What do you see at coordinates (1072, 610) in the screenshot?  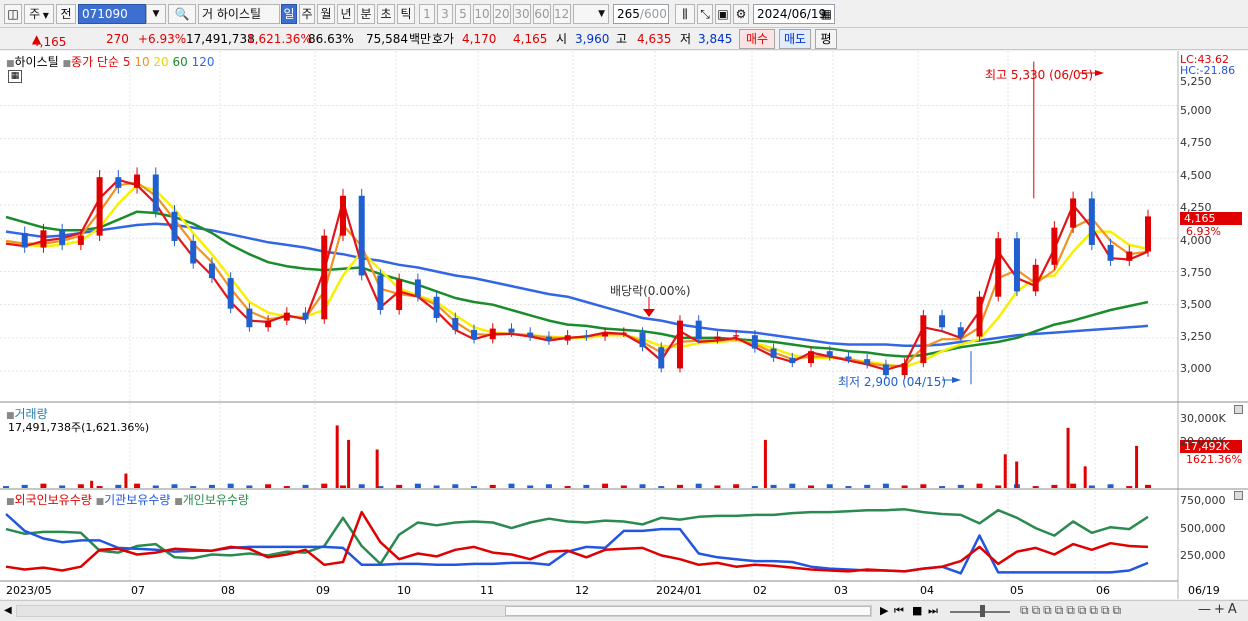 I see `drawing-tools: ⧉⧉⧉⧉⧉⧉⧉⧉⧉` at bounding box center [1072, 610].